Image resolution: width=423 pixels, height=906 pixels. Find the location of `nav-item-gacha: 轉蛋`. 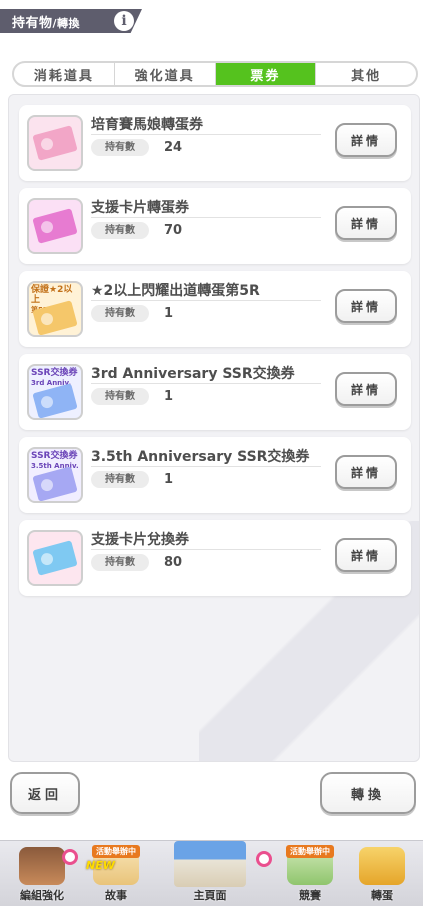

nav-item-gacha: 轉蛋 is located at coordinates (382, 873).